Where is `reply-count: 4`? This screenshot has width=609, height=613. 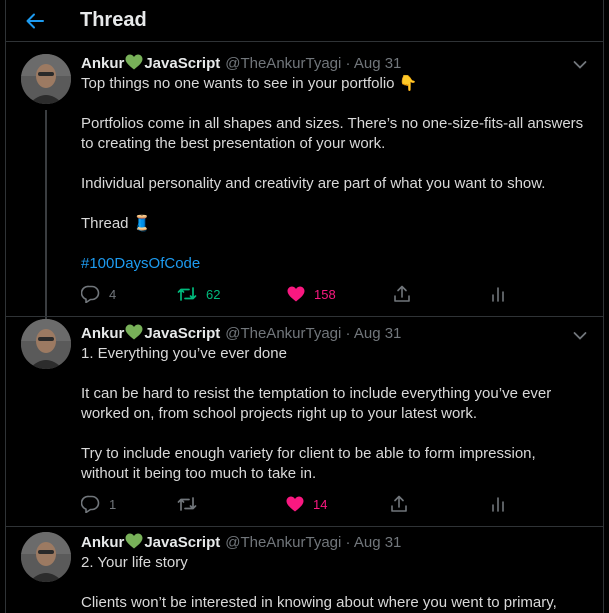
reply-count: 4 is located at coordinates (113, 294).